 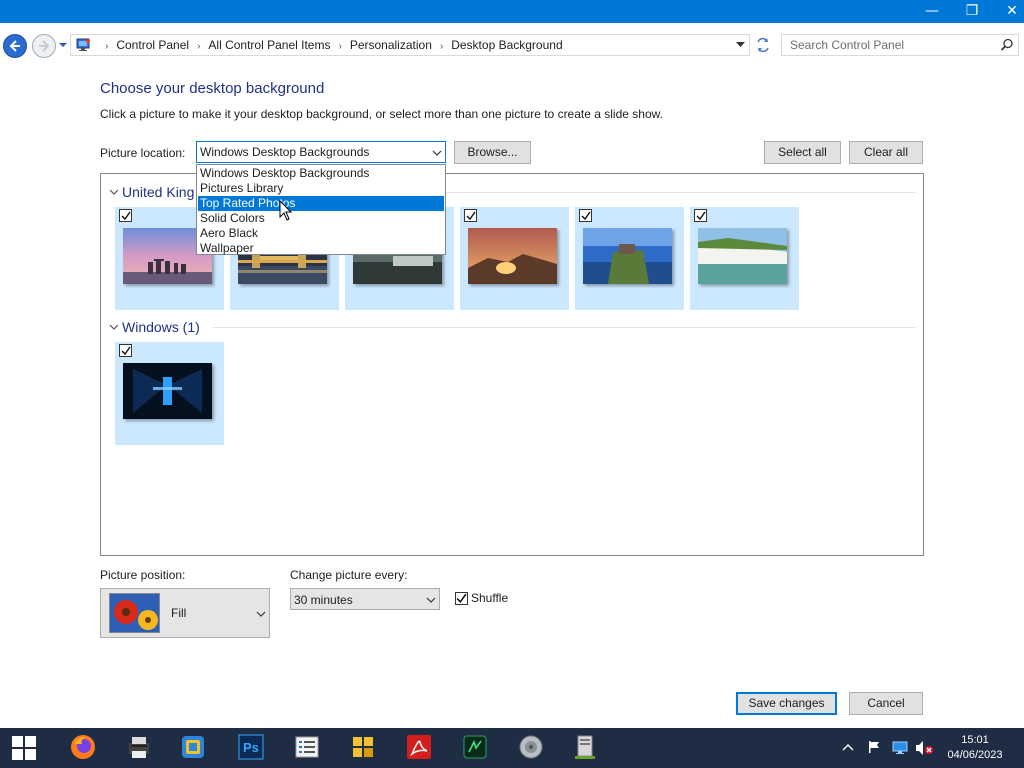 I want to click on speaker-icon, so click(x=531, y=747).